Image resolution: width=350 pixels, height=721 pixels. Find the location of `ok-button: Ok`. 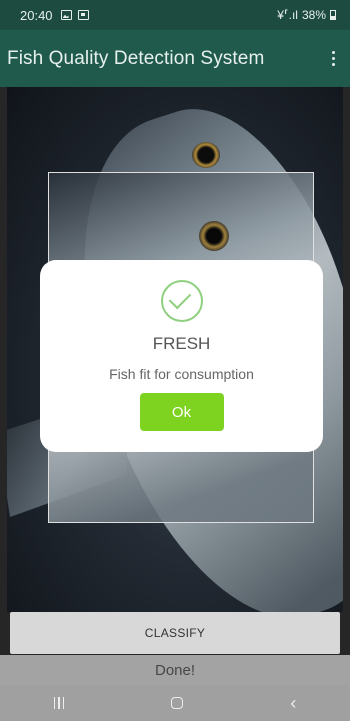

ok-button: Ok is located at coordinates (181, 412).